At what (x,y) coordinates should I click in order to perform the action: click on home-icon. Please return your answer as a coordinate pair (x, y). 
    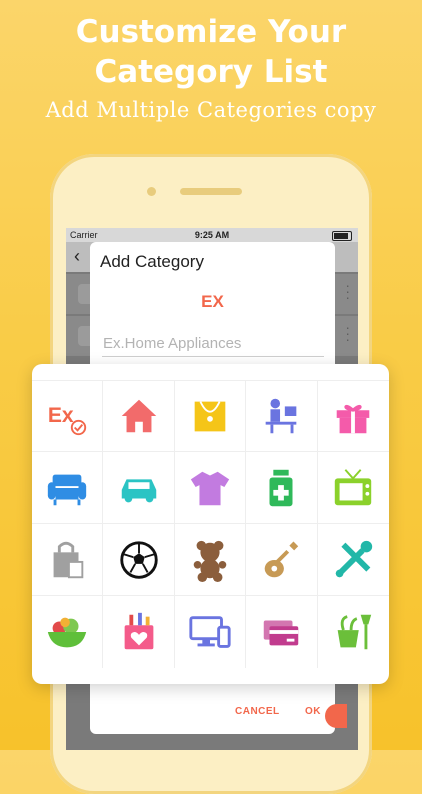
    Looking at the image, I should click on (138, 415).